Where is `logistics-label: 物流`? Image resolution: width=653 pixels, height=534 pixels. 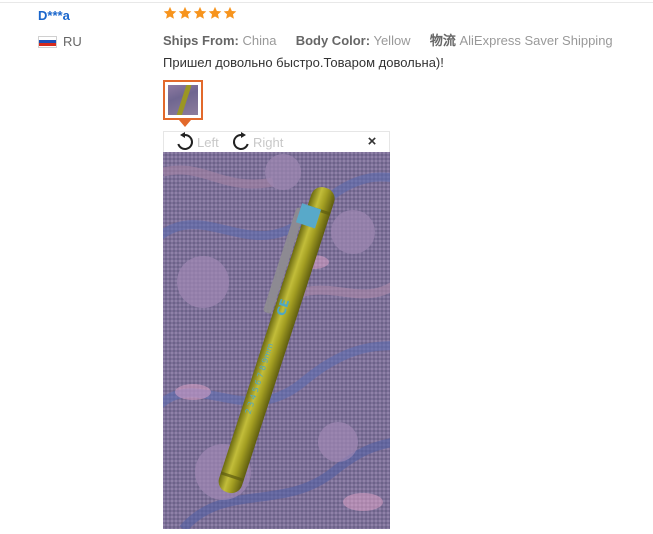
logistics-label: 物流 is located at coordinates (442, 40).